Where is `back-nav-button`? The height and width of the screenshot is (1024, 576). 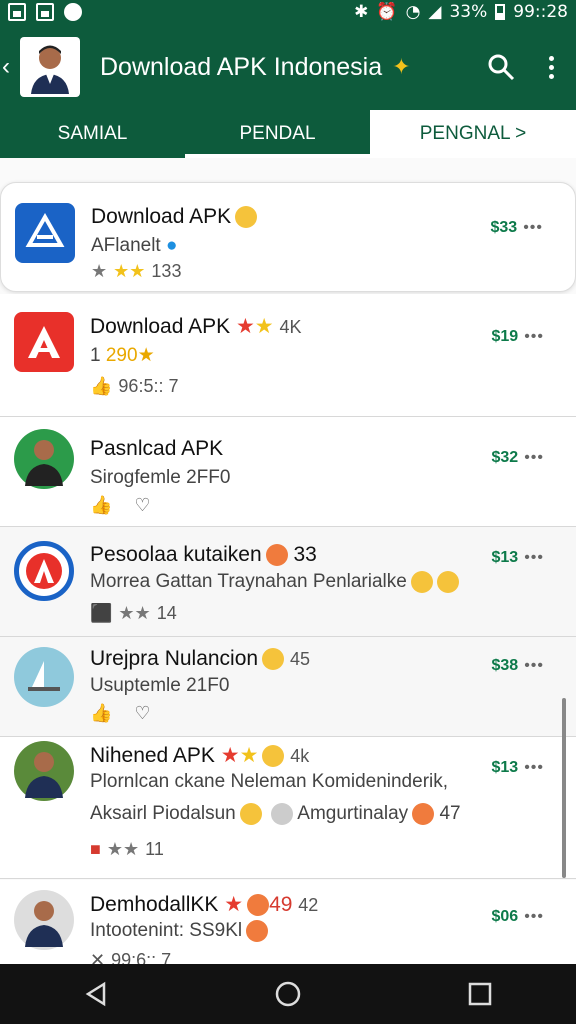
back-nav-button is located at coordinates (96, 994).